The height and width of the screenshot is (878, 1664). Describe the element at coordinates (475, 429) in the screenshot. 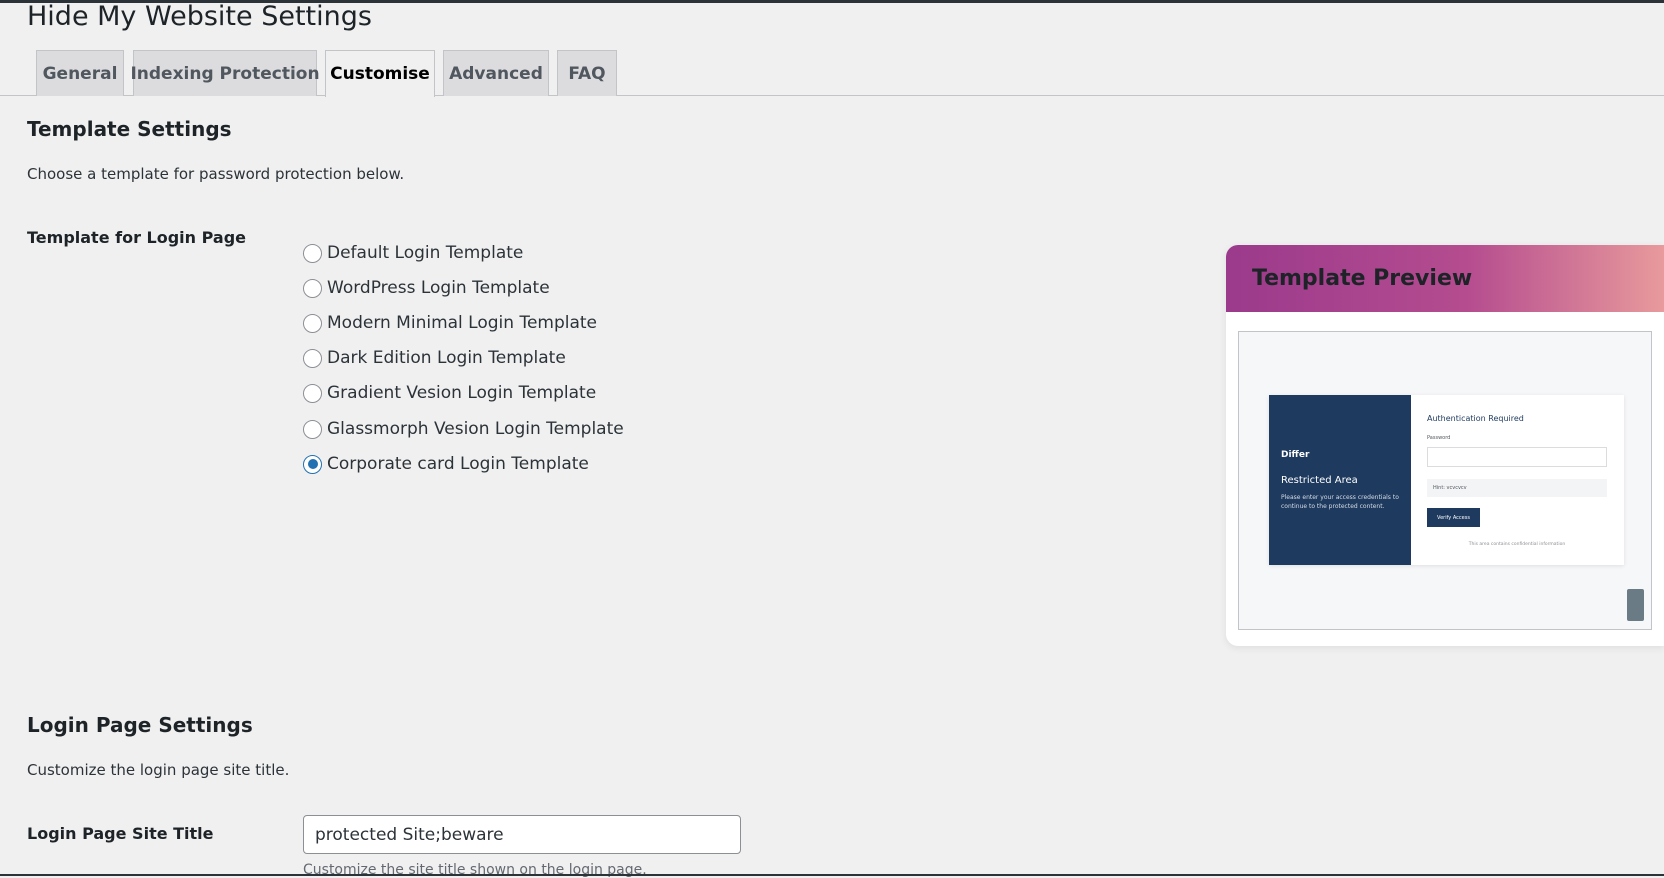

I see `radio-label: Glassmorph Vesion Login Template` at that location.